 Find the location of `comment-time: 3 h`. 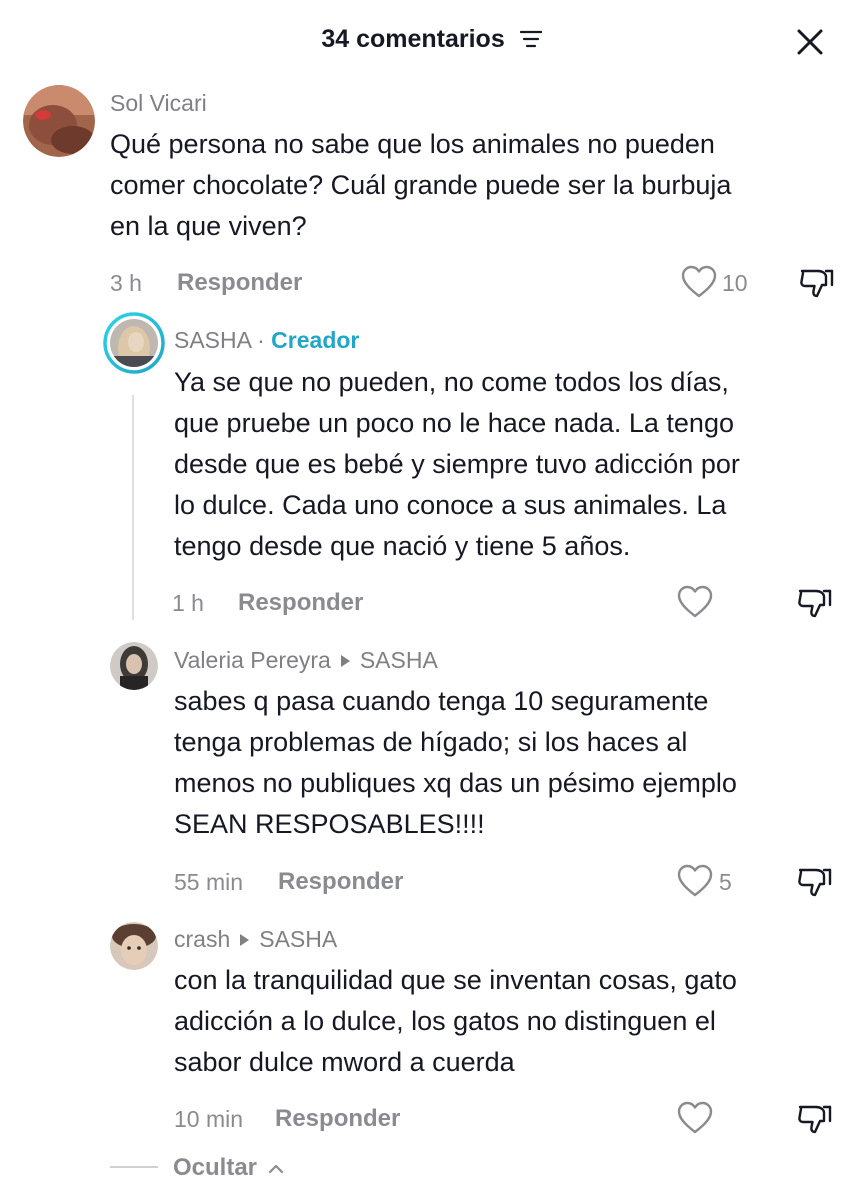

comment-time: 3 h is located at coordinates (126, 283).